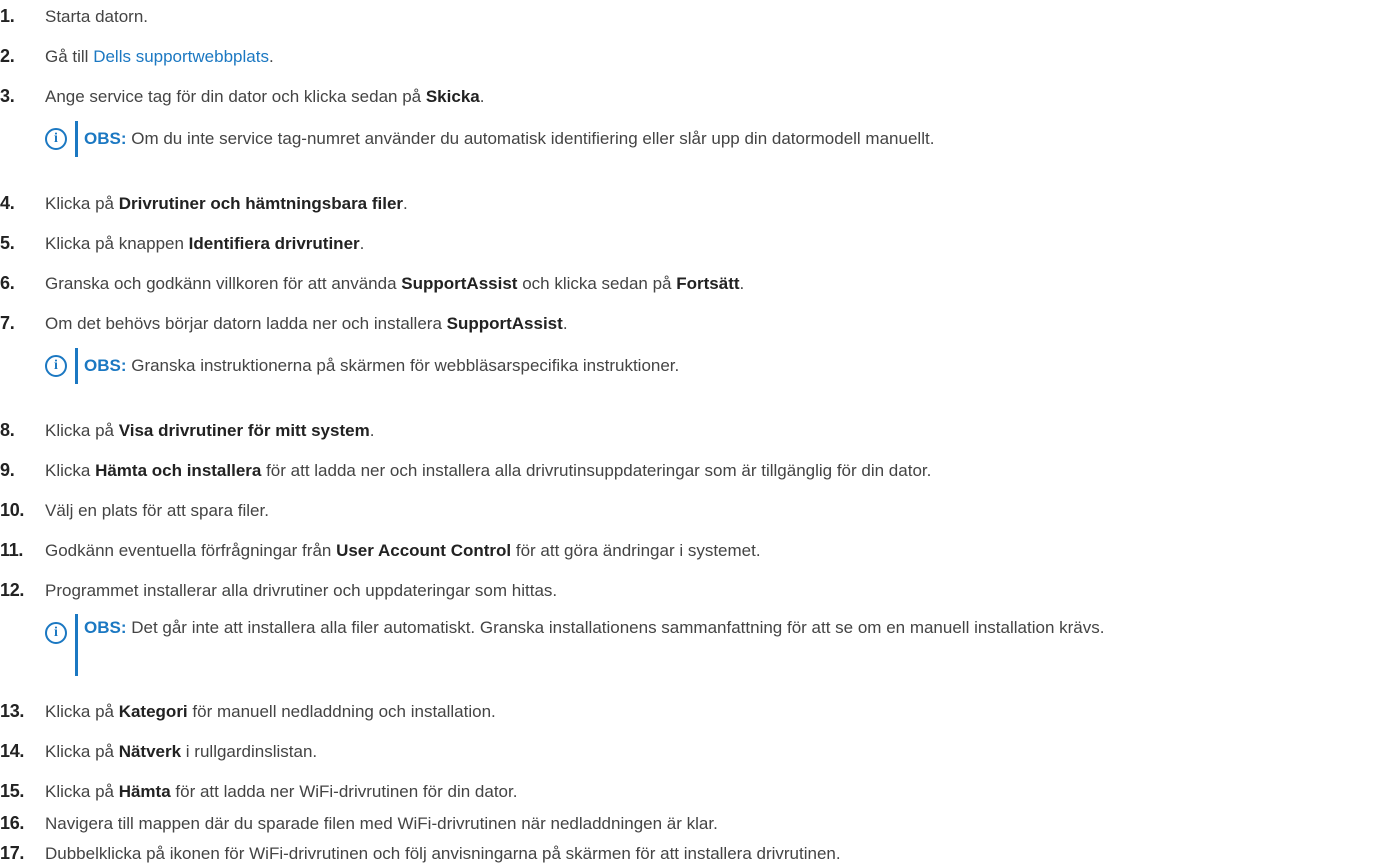  I want to click on step-number: 3., so click(7, 96).